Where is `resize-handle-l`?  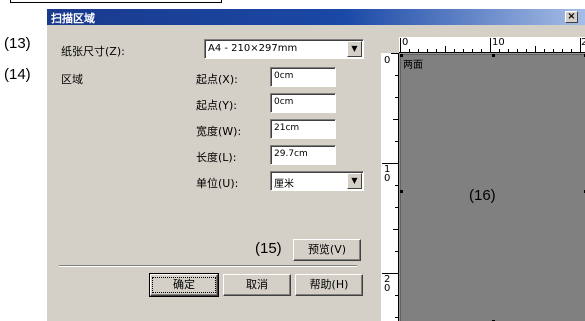
resize-handle-l is located at coordinates (401, 191).